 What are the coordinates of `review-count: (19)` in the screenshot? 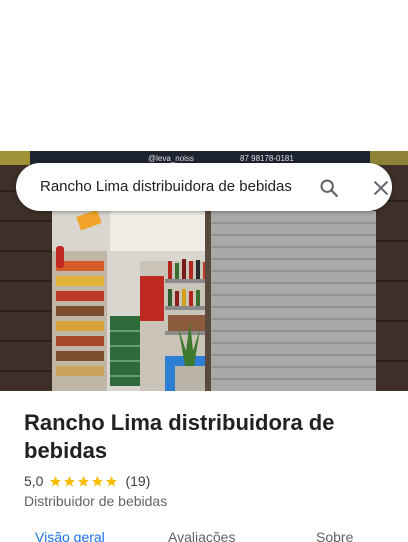 It's located at (137, 481).